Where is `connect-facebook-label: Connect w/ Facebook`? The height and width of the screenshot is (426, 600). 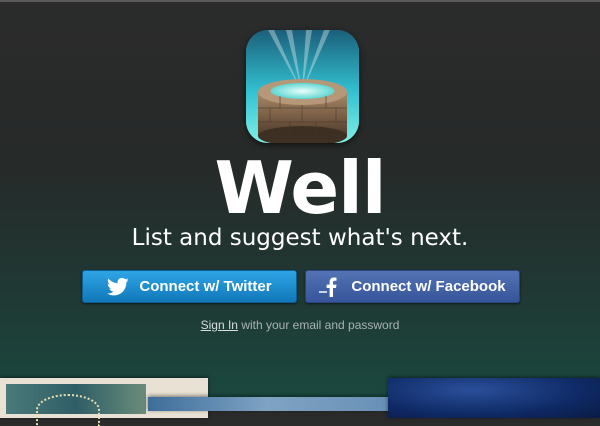
connect-facebook-label: Connect w/ Facebook is located at coordinates (428, 286).